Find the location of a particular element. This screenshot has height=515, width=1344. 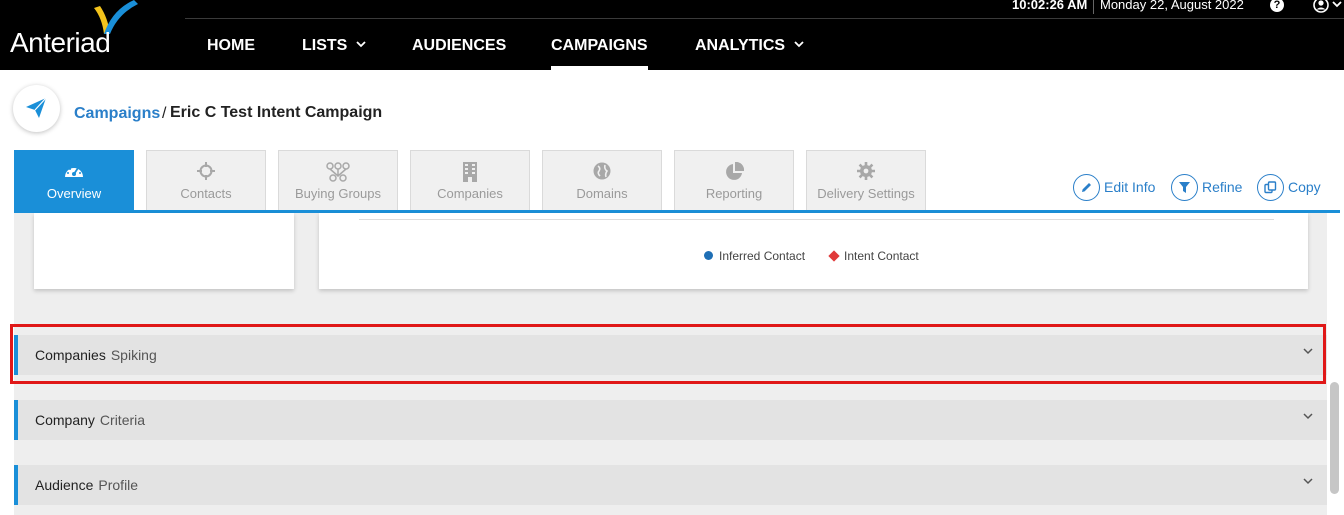

nav-campaigns: CAMPAIGNS is located at coordinates (599, 46).